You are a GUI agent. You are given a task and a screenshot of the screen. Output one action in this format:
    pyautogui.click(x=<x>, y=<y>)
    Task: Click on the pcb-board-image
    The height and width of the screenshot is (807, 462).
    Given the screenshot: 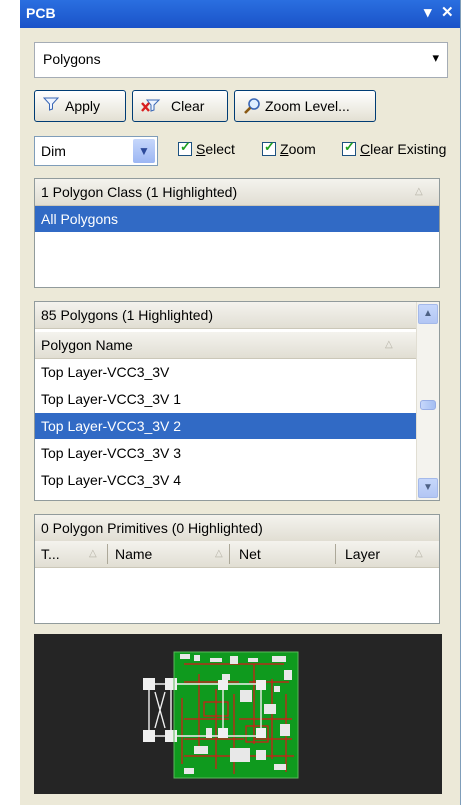 What is the action you would take?
    pyautogui.click(x=221, y=715)
    